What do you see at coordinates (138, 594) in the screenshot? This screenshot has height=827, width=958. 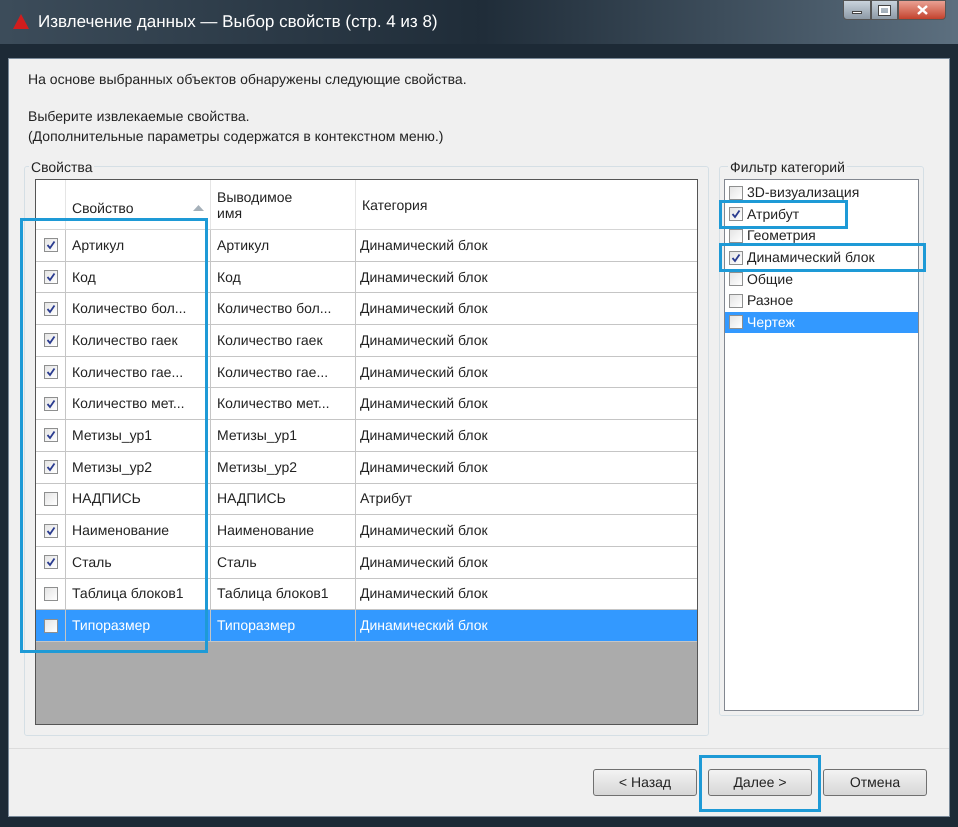 I see `table-cell: Таблица блоков1` at bounding box center [138, 594].